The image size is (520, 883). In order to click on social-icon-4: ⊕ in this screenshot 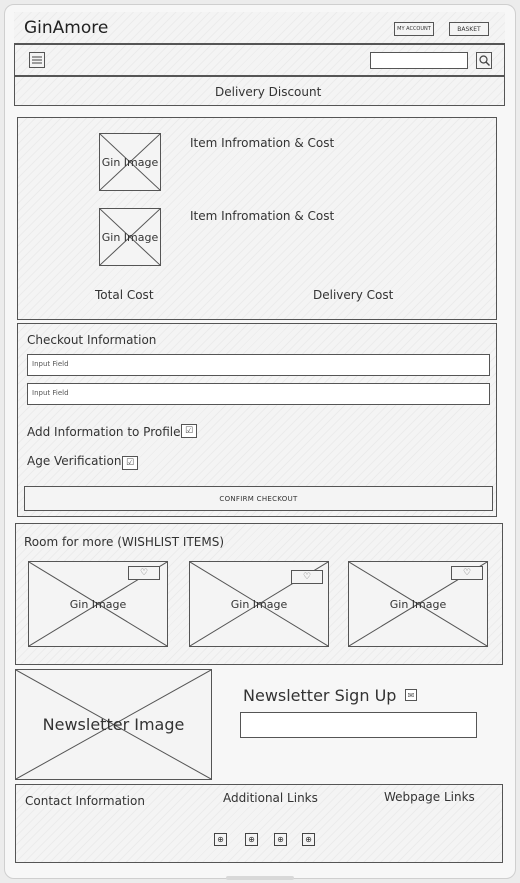, I will do `click(308, 839)`.